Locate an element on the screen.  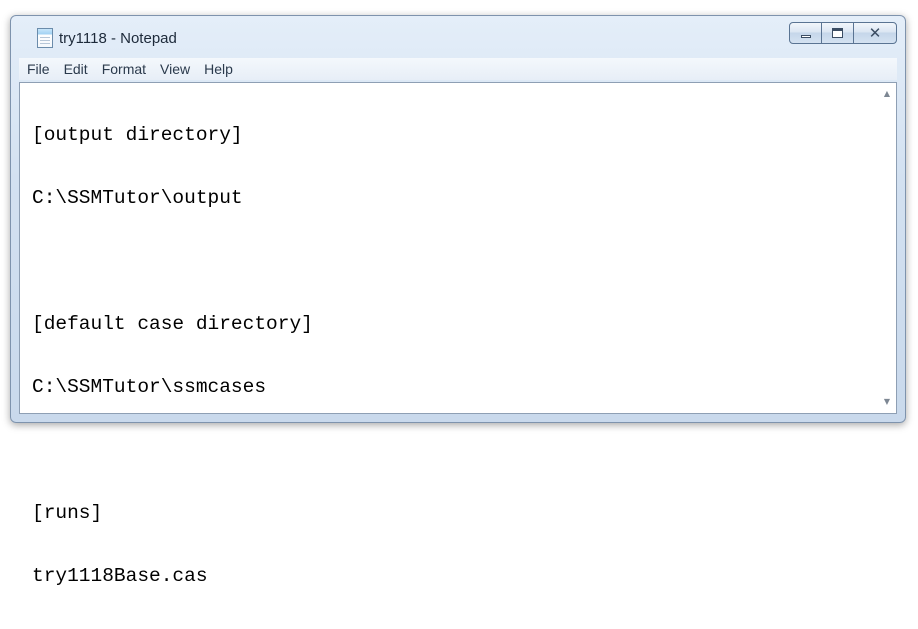
title-bar: try1118 - Notepad ✕ is located at coordinates (458, 37).